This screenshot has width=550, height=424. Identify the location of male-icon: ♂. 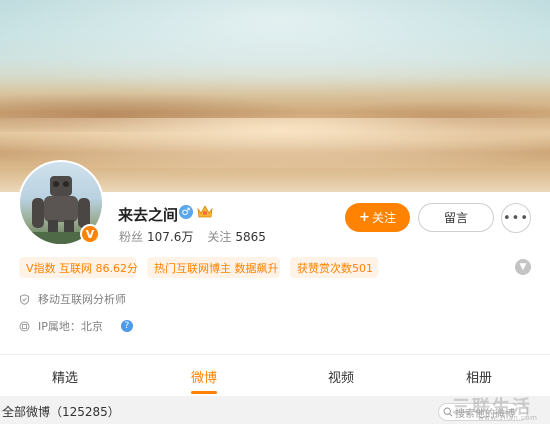
(186, 212).